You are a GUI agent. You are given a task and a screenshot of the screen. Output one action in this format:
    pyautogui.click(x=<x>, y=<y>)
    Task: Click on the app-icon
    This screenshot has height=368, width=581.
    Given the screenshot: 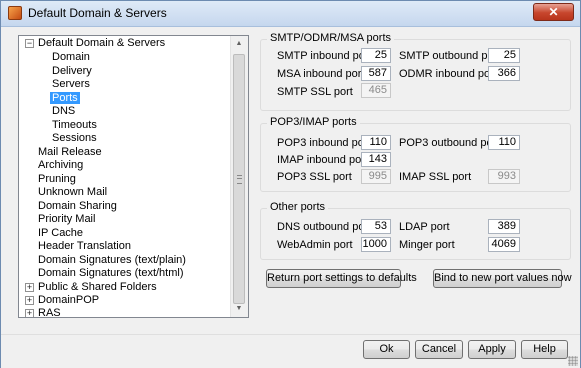 What is the action you would take?
    pyautogui.click(x=15, y=13)
    